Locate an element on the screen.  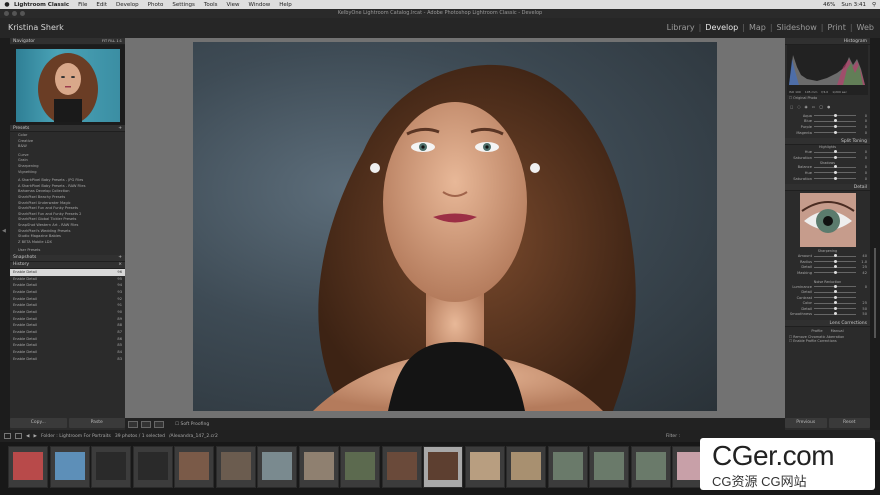
radial-filter-icon: ◯ is located at coordinates (821, 107).